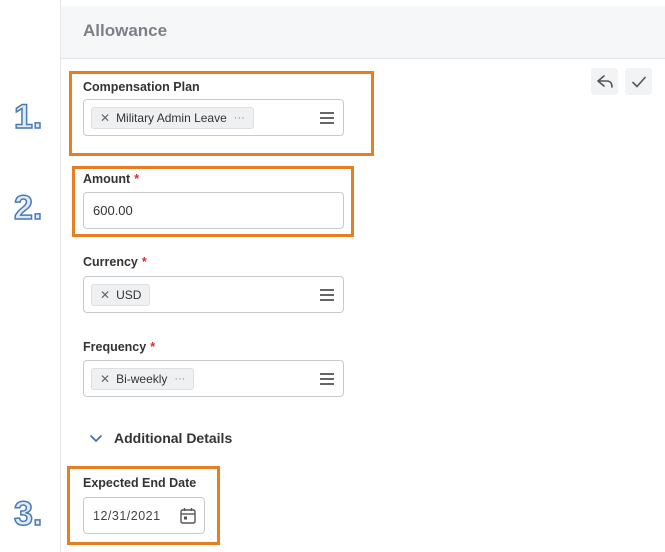 This screenshot has height=552, width=665. I want to click on chevron-down-icon, so click(96, 438).